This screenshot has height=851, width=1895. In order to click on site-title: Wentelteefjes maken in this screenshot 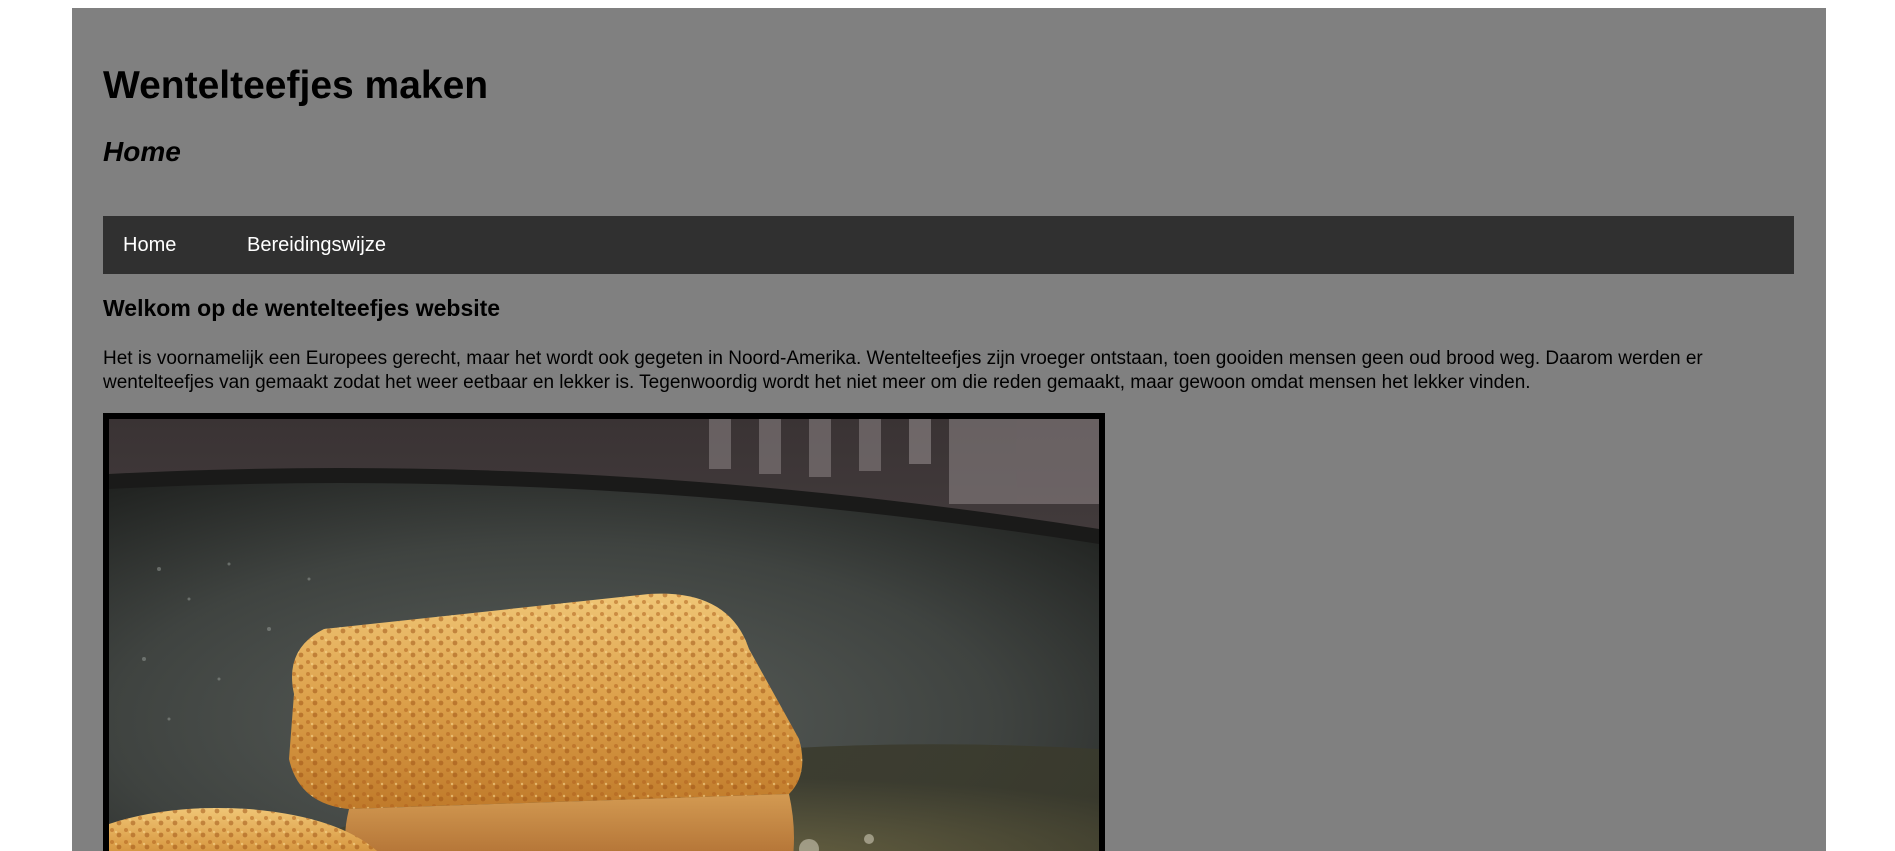, I will do `click(296, 85)`.